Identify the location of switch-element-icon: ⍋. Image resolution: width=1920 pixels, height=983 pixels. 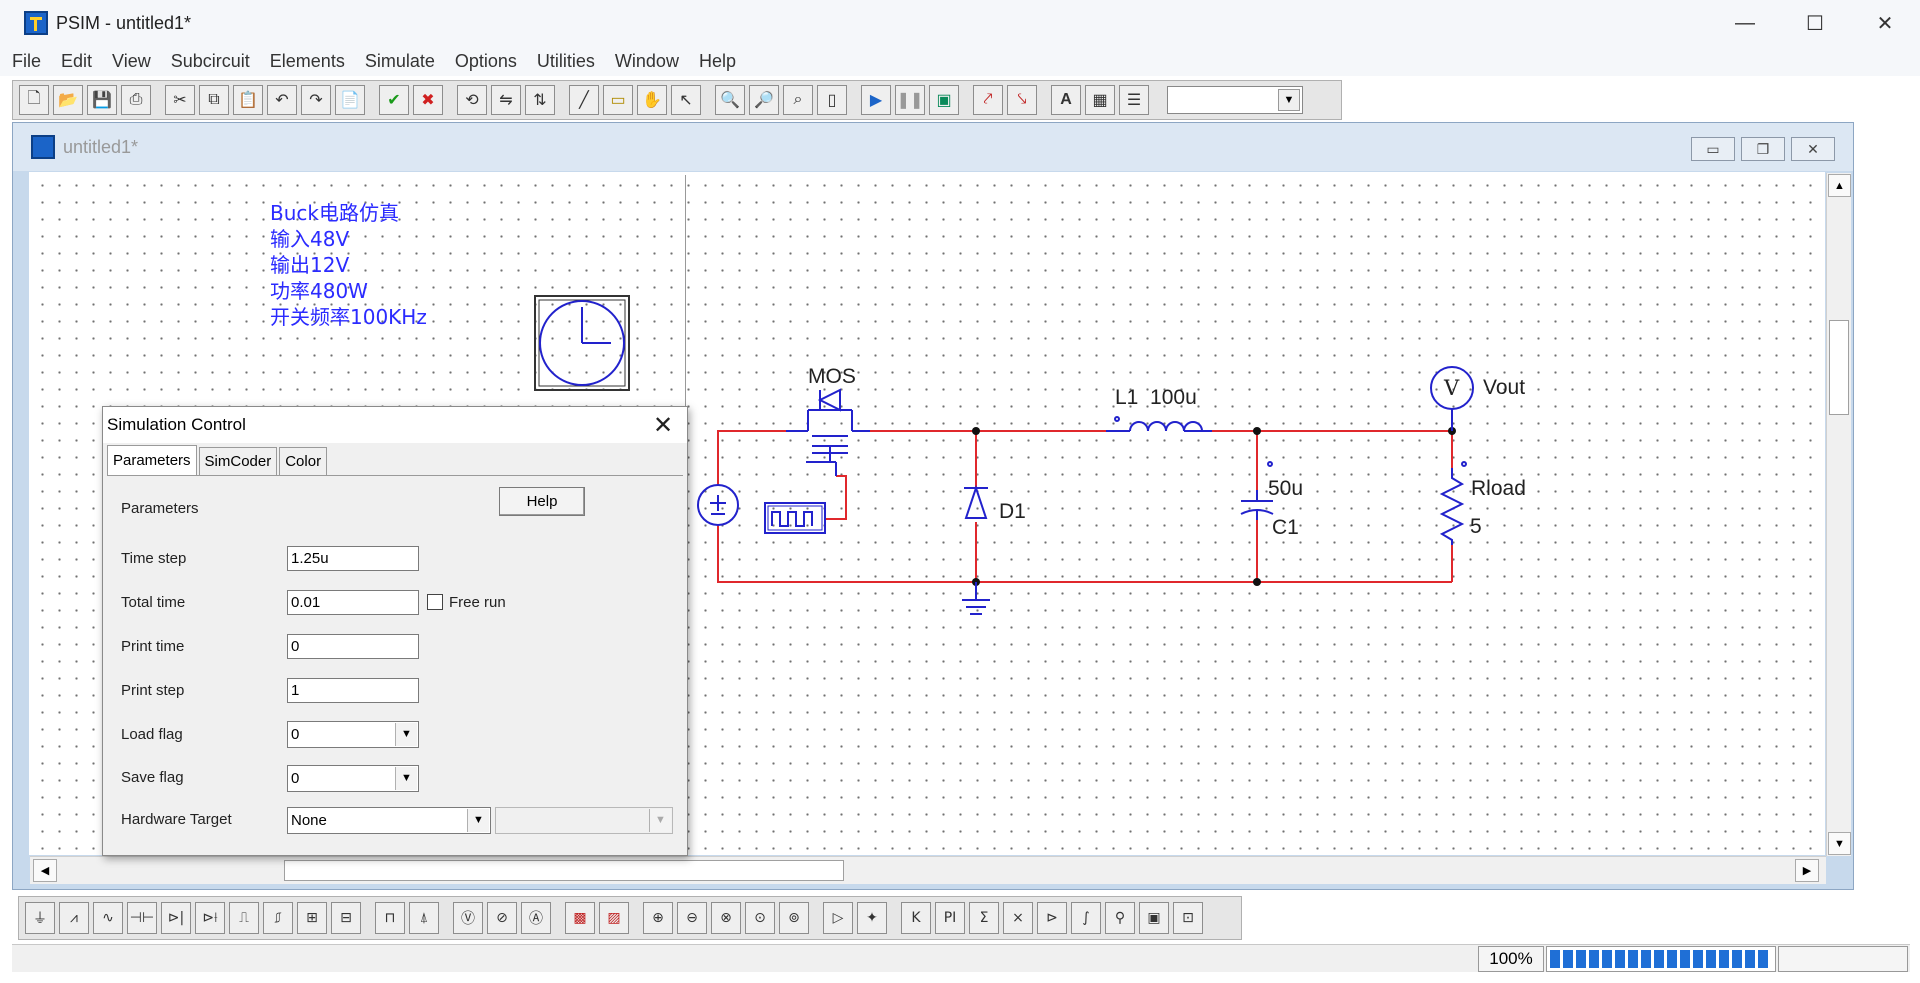
(424, 918).